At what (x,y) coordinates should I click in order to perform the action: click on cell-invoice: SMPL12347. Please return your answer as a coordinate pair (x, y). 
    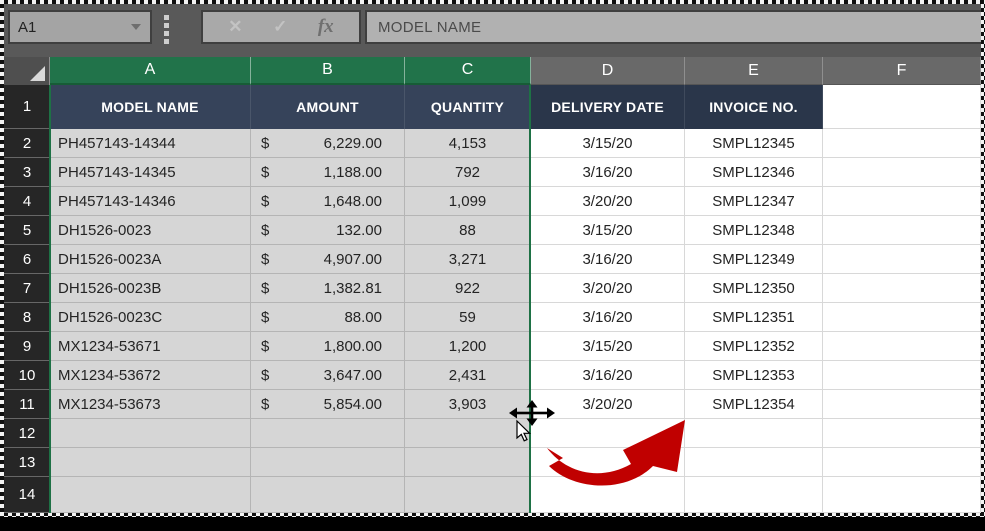
    Looking at the image, I should click on (754, 201).